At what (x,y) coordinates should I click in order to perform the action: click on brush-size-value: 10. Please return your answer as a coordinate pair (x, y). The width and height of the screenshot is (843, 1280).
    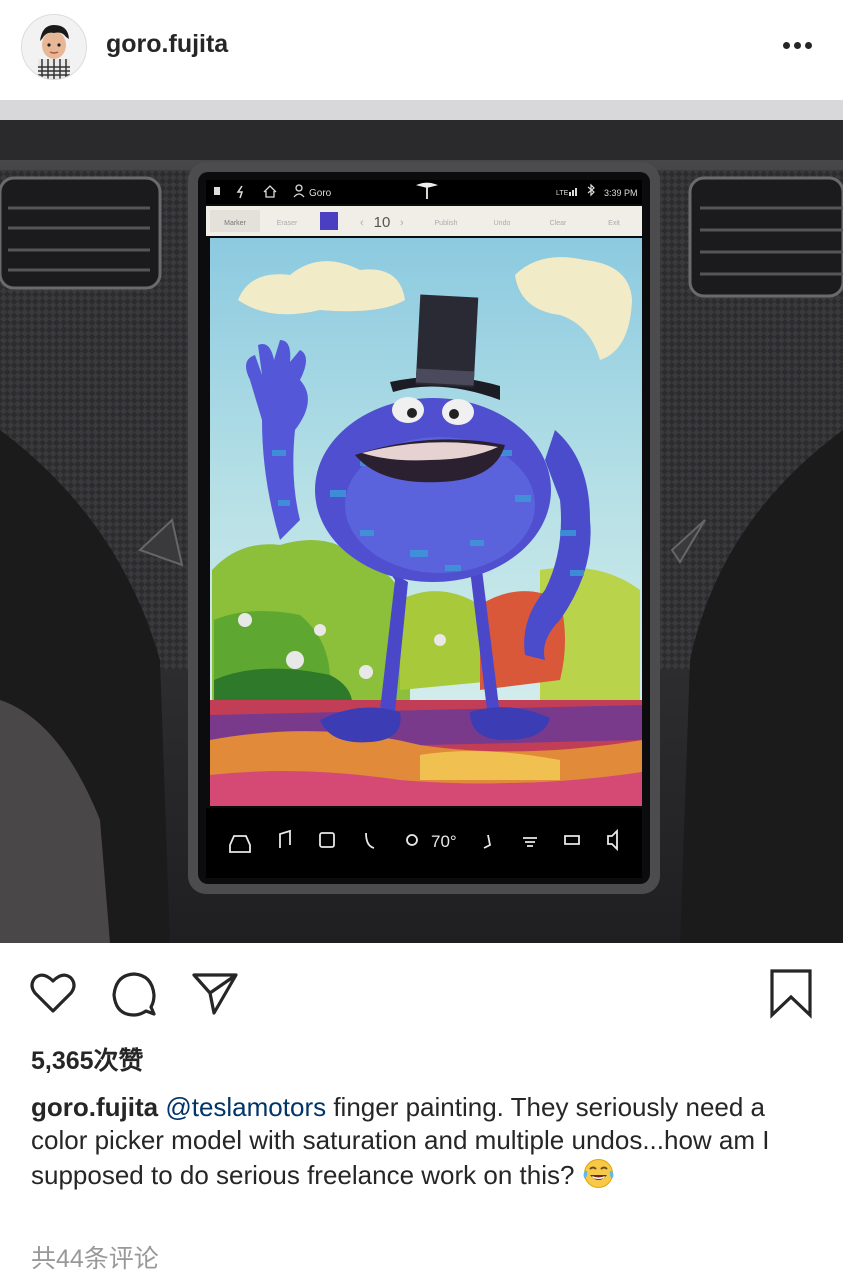
    Looking at the image, I should click on (382, 222).